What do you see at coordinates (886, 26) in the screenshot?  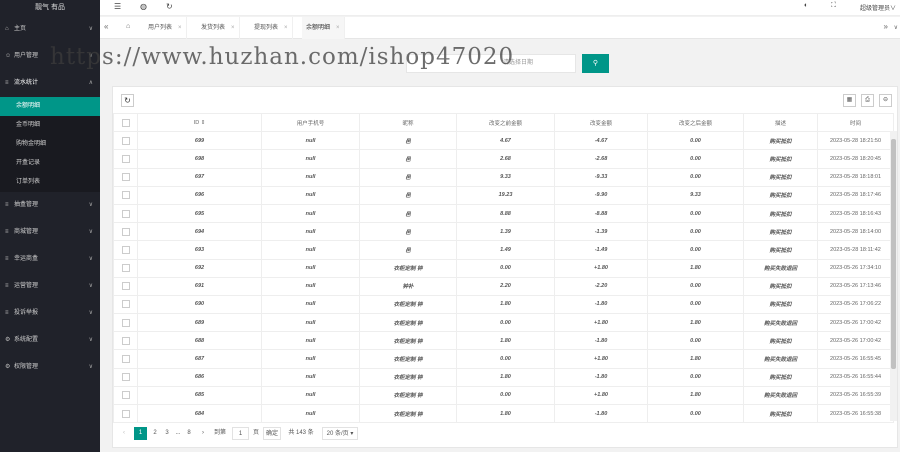 I see `tabs-next-icon: »` at bounding box center [886, 26].